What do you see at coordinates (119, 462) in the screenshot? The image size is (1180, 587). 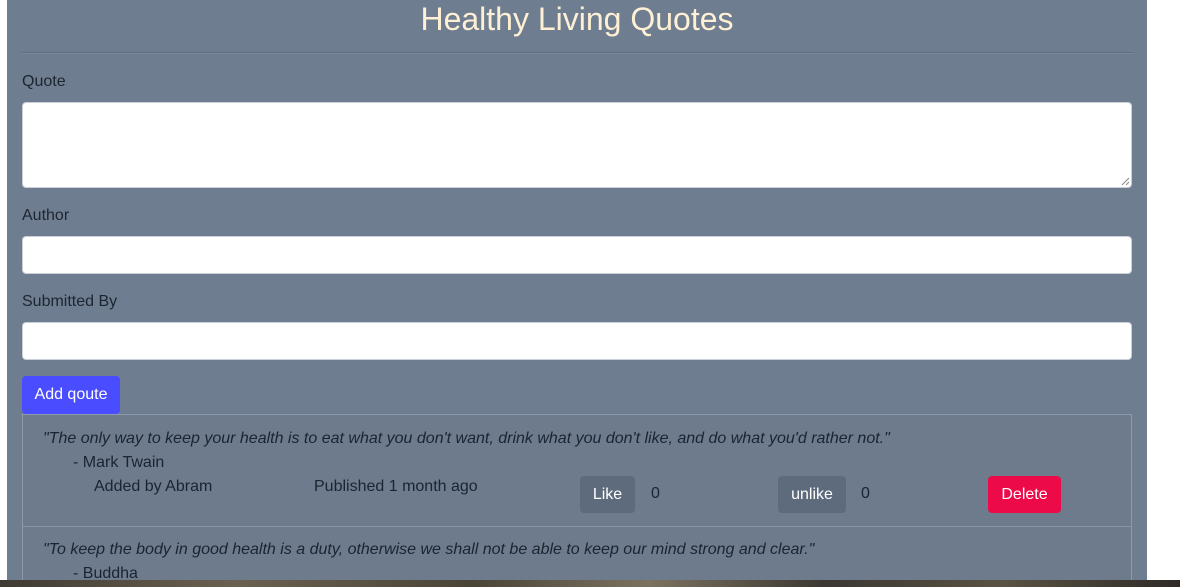 I see `quote-author: - Mark Twain` at bounding box center [119, 462].